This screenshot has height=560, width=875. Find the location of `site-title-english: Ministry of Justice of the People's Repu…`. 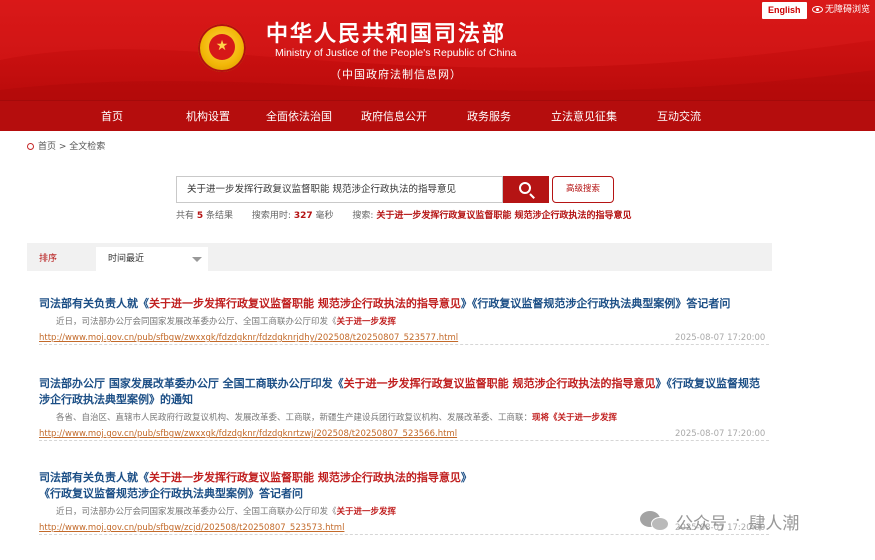

site-title-english: Ministry of Justice of the People's Repu… is located at coordinates (396, 53).